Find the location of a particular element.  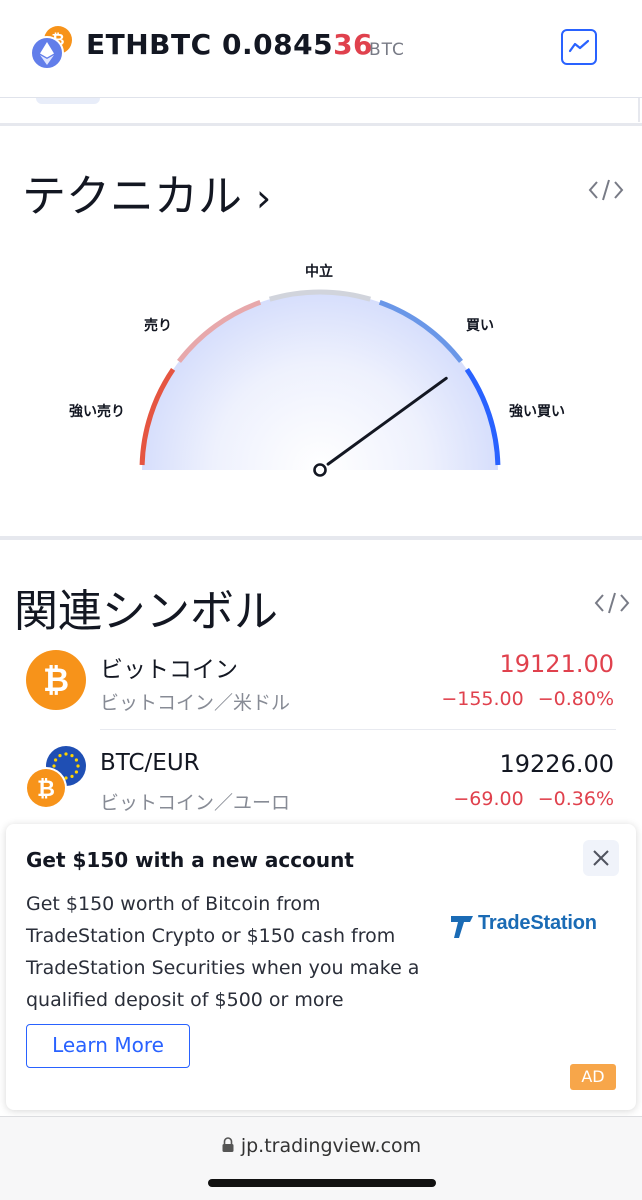

tab-pill is located at coordinates (68, 101).